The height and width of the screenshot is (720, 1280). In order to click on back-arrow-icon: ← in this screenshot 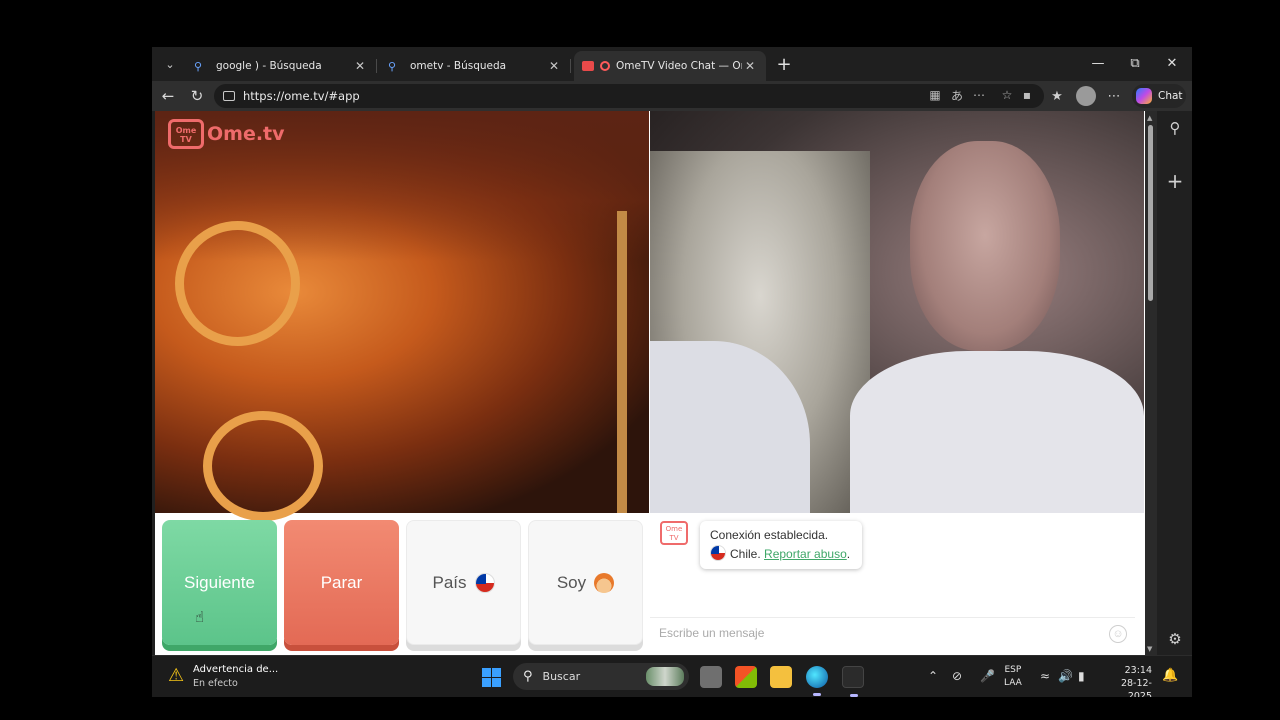, I will do `click(168, 96)`.